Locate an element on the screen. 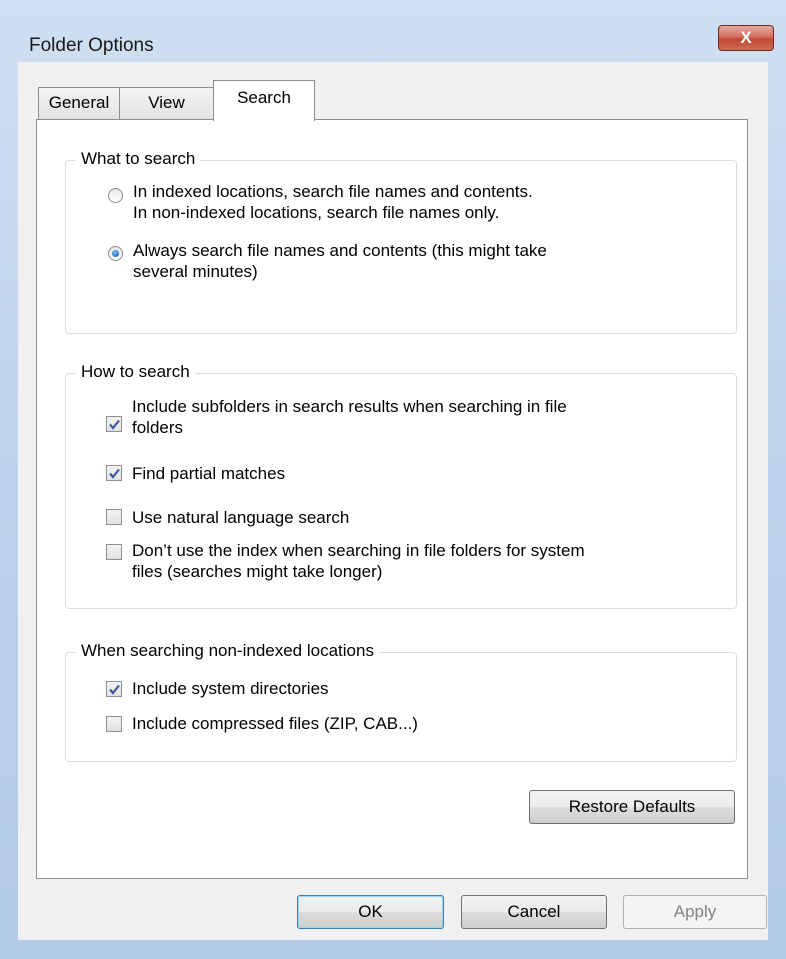  checkbox-system-directories is located at coordinates (114, 689).